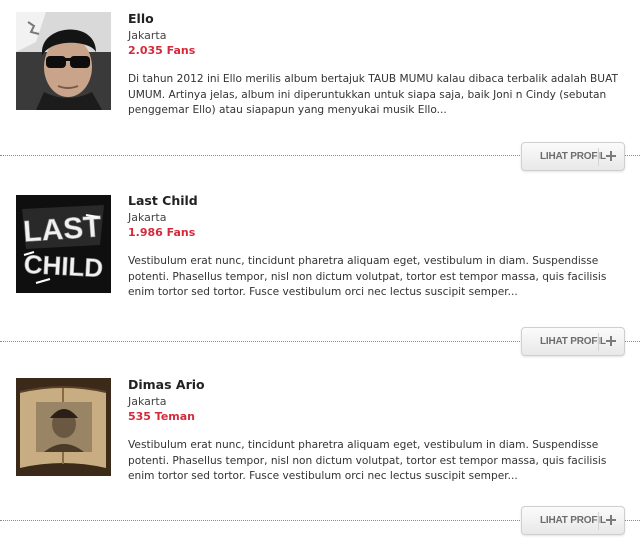 The height and width of the screenshot is (555, 640). I want to click on profile-photo-dimas-ario, so click(63, 427).